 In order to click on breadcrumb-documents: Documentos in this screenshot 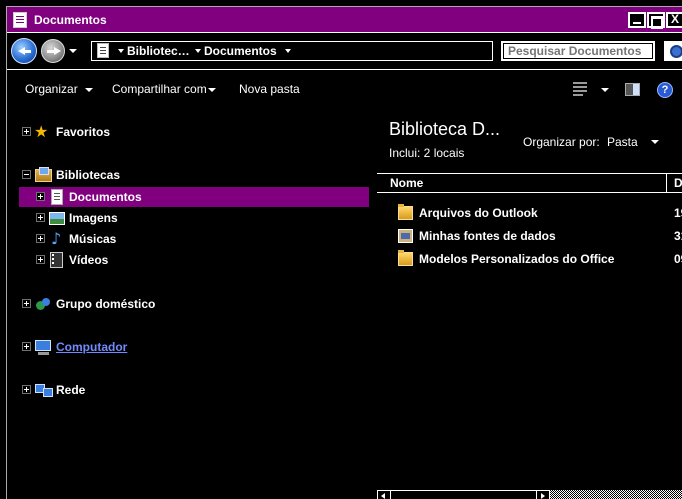, I will do `click(240, 51)`.